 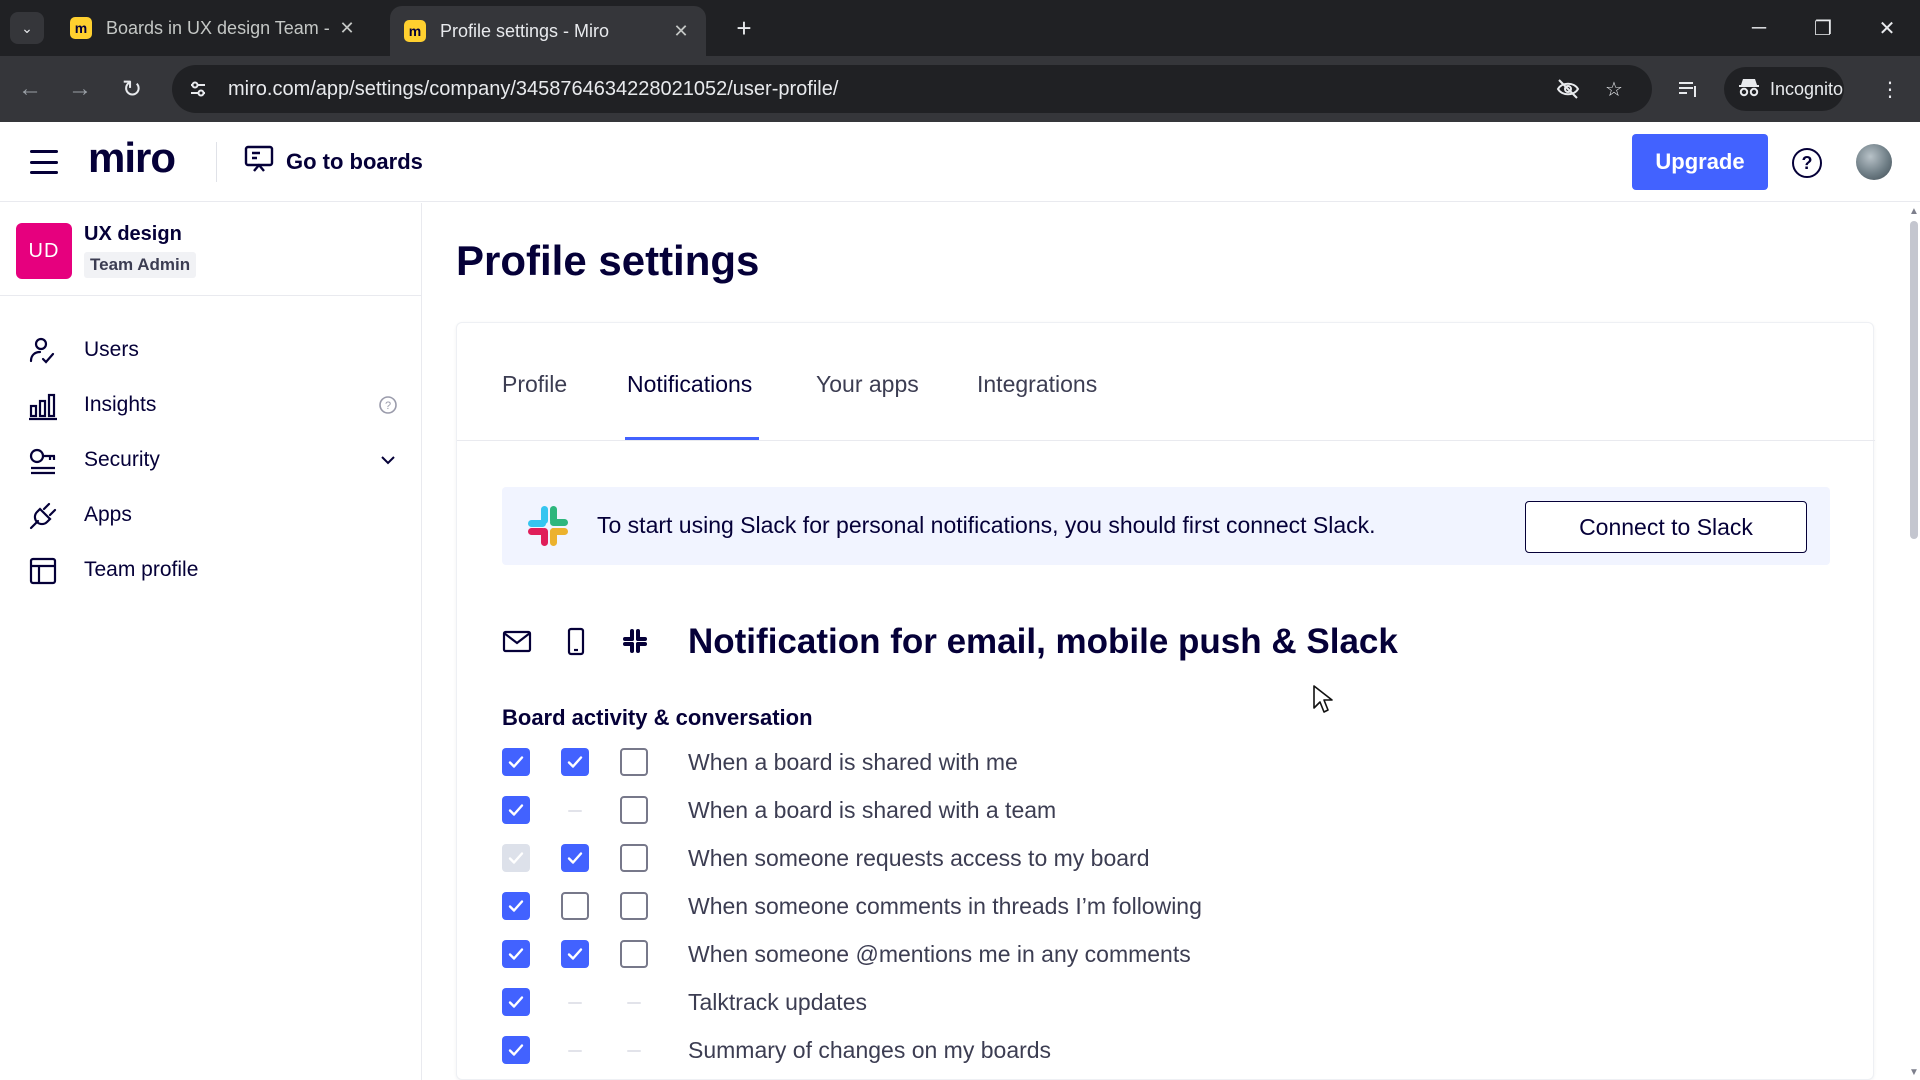 I want to click on team-name: UX design, so click(x=133, y=234).